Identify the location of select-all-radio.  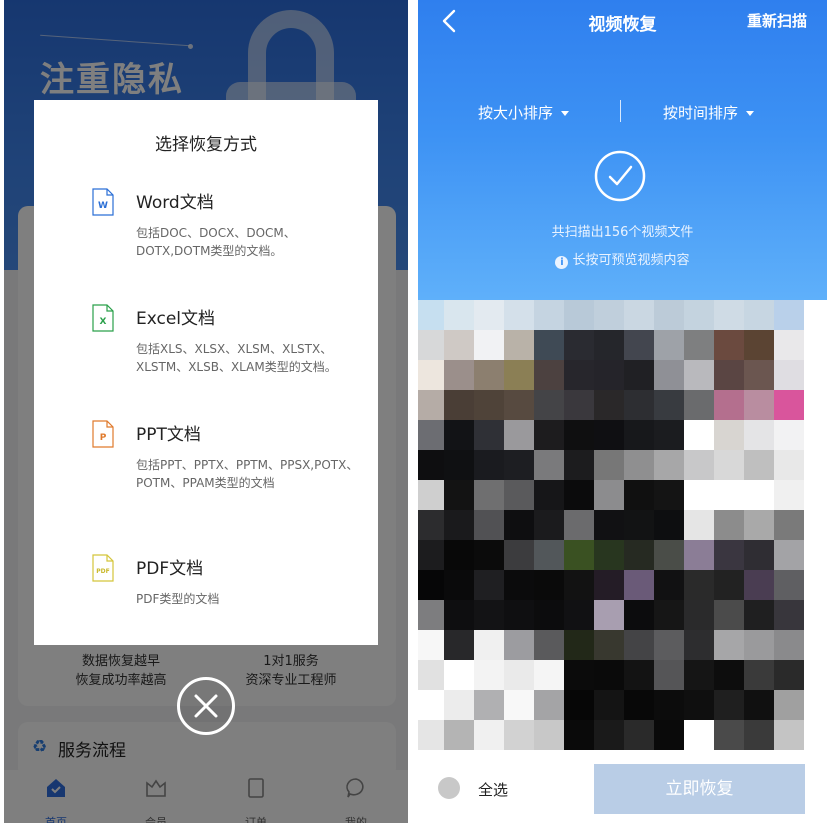
(449, 788).